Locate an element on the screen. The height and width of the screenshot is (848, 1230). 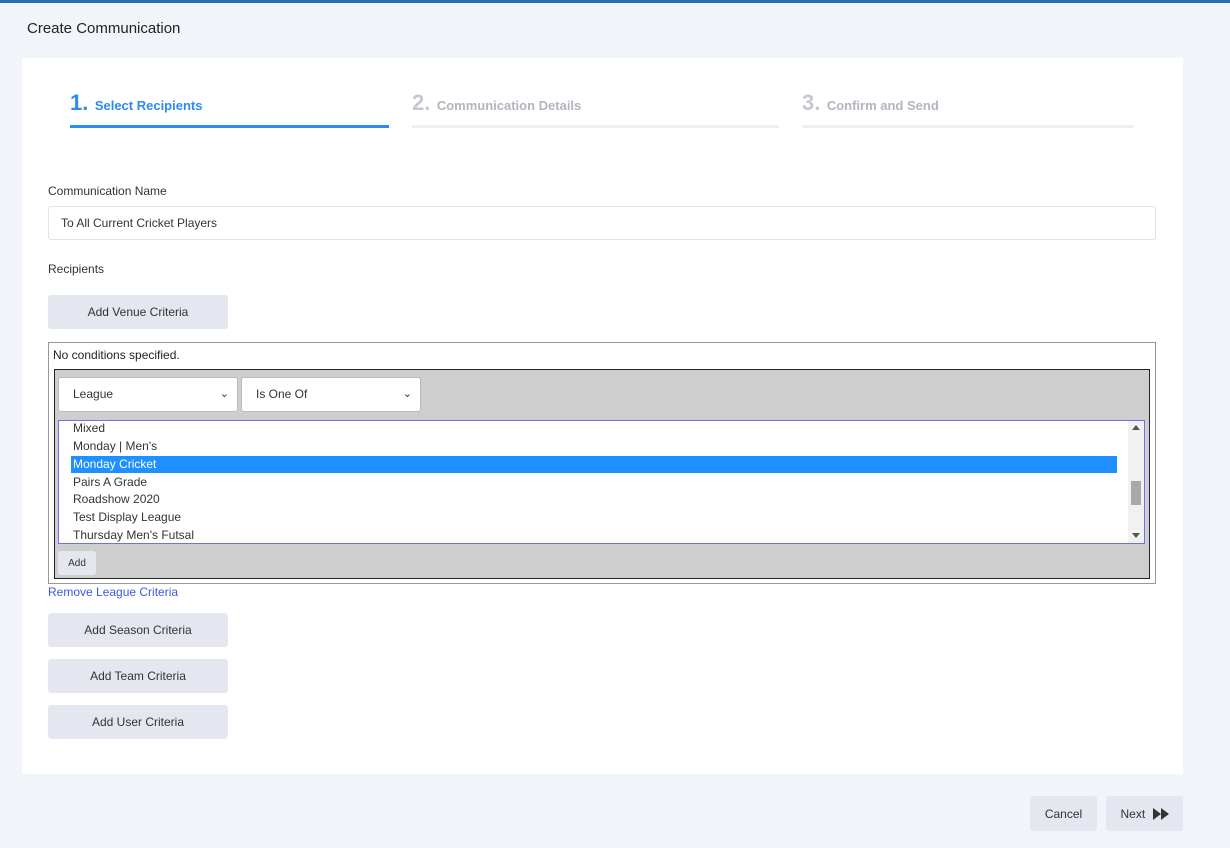
step-communication-details: 2. Communication Details is located at coordinates (595, 109).